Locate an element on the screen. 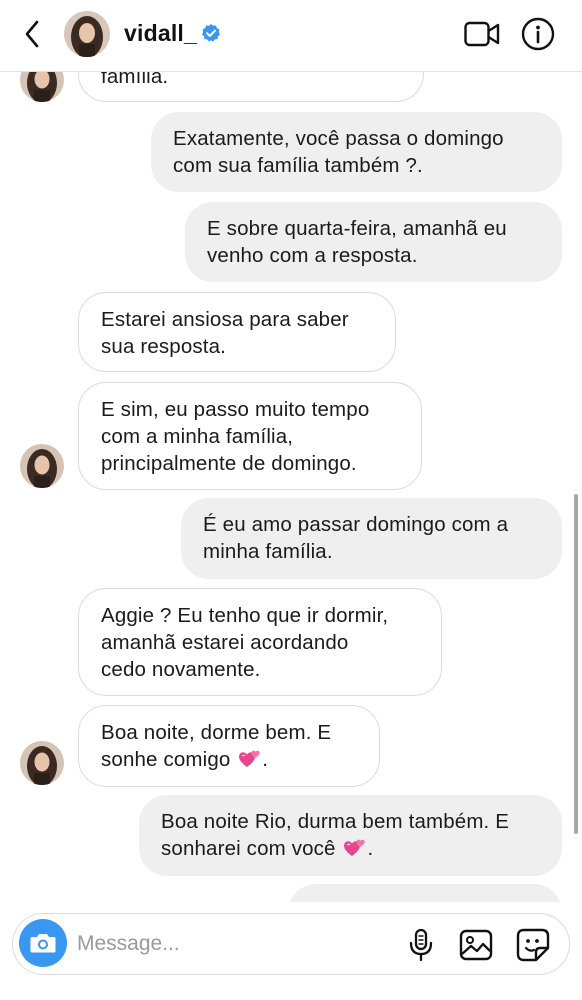  message-line: sonhe comigo . is located at coordinates (185, 759).